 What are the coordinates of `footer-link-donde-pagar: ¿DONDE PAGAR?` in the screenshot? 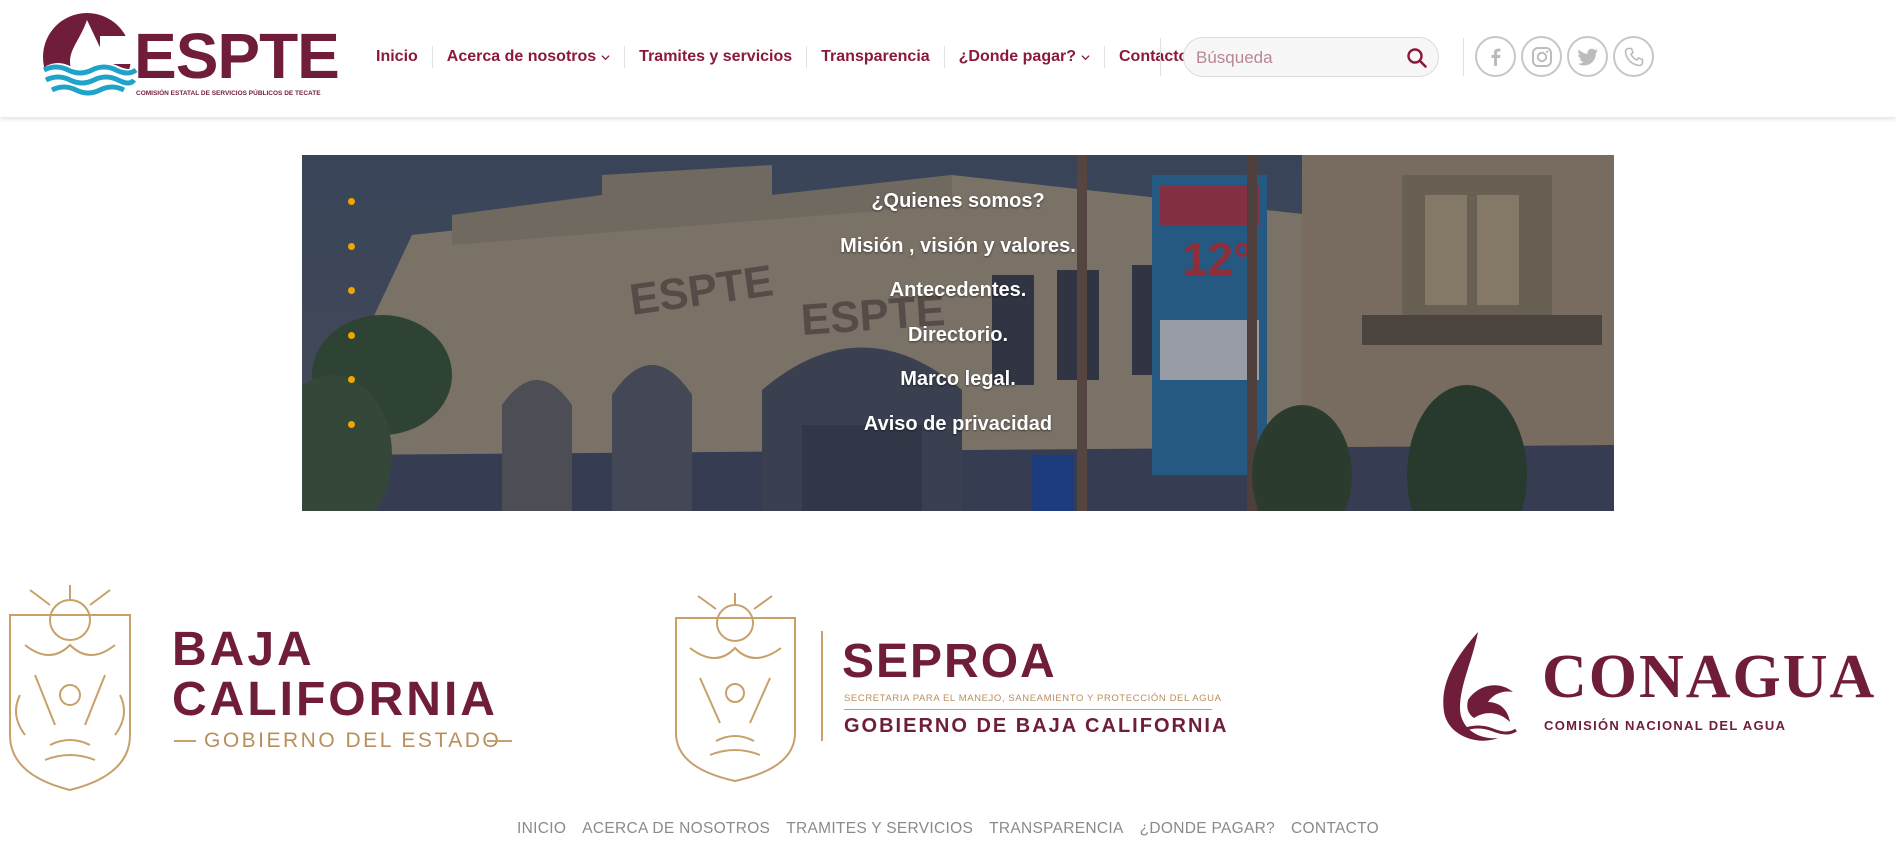 It's located at (1207, 829).